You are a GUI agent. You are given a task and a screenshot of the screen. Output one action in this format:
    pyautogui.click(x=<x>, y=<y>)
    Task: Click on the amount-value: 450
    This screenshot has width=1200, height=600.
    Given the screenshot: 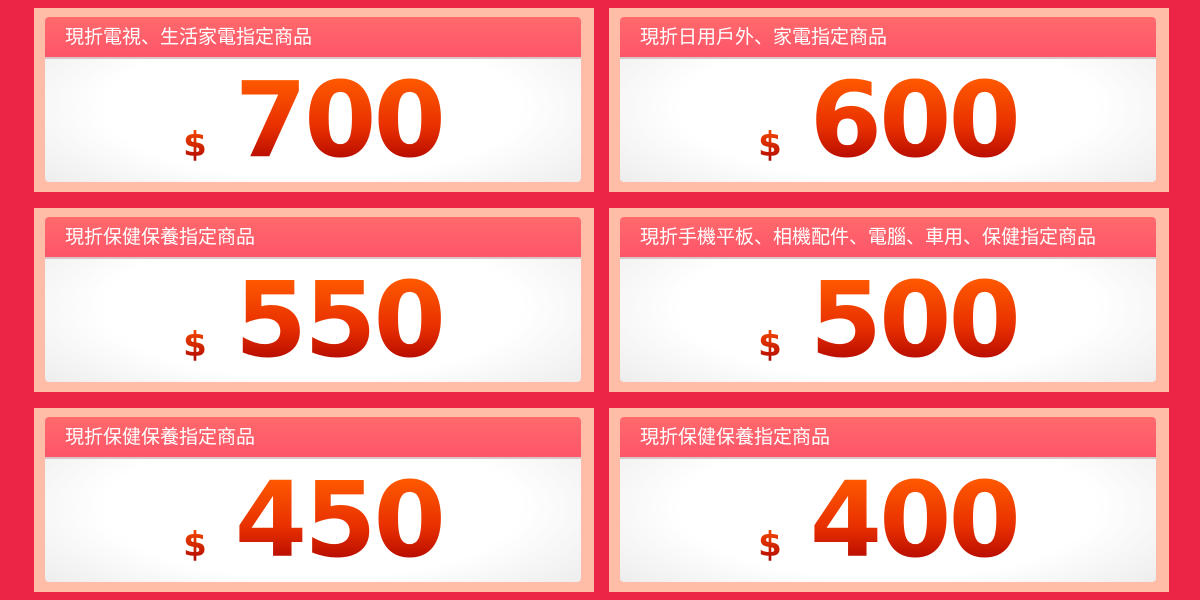 What is the action you would take?
    pyautogui.click(x=340, y=520)
    